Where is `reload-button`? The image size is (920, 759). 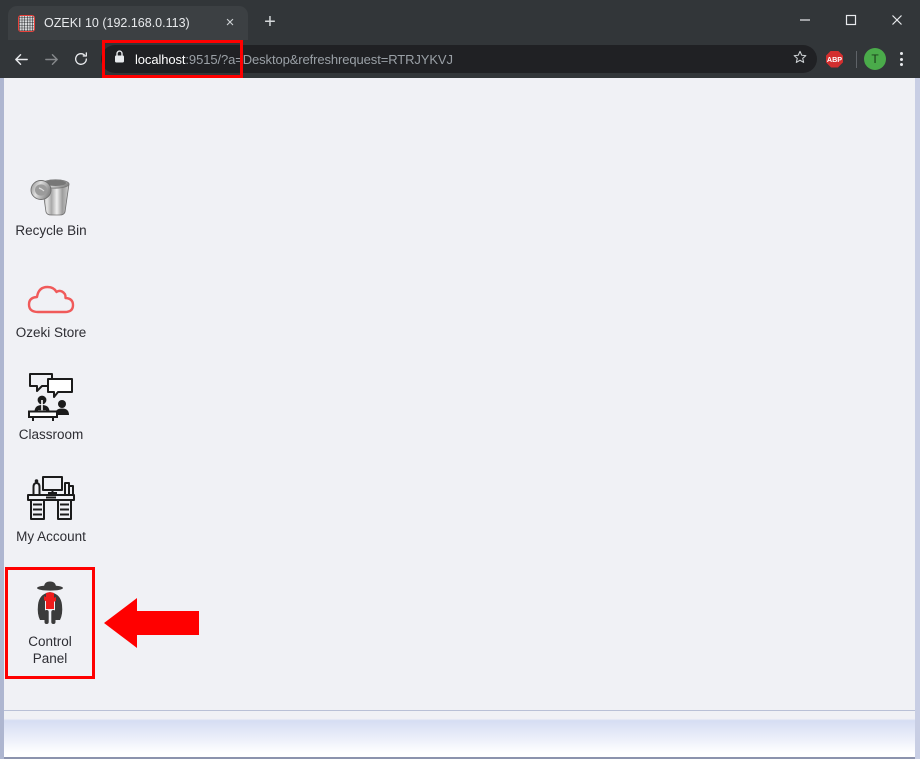 reload-button is located at coordinates (81, 59).